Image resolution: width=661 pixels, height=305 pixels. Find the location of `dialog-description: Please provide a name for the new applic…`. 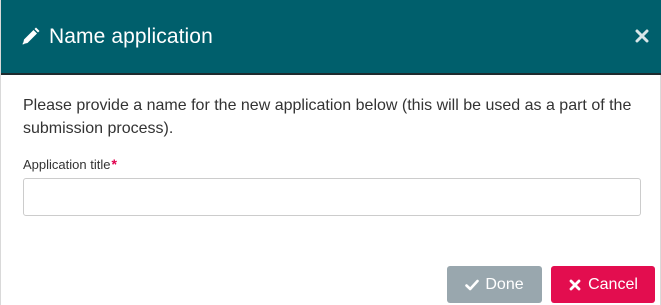

dialog-description: Please provide a name for the new applic… is located at coordinates (327, 117).